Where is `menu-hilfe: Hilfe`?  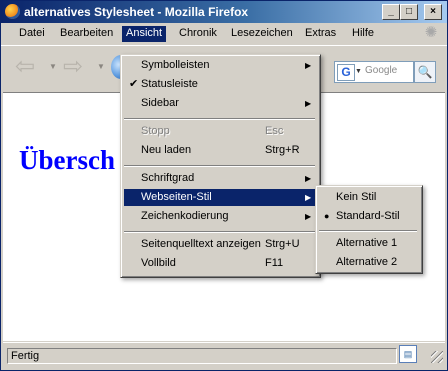 menu-hilfe: Hilfe is located at coordinates (363, 34).